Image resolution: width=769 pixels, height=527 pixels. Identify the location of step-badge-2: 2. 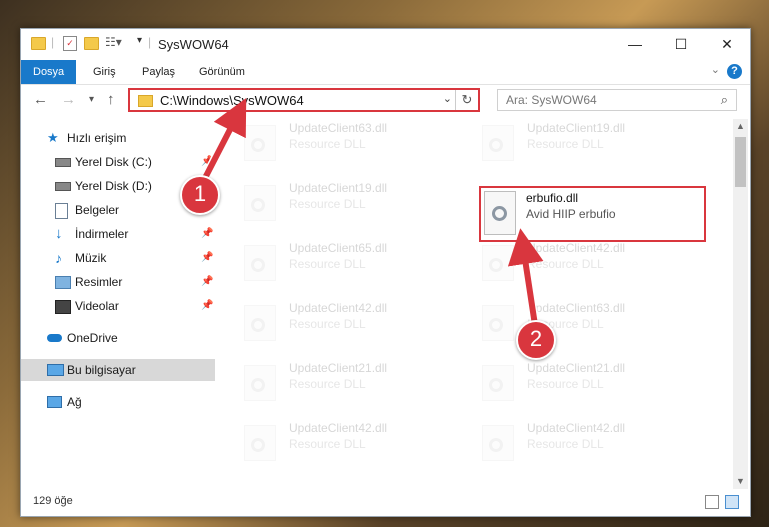
(536, 340).